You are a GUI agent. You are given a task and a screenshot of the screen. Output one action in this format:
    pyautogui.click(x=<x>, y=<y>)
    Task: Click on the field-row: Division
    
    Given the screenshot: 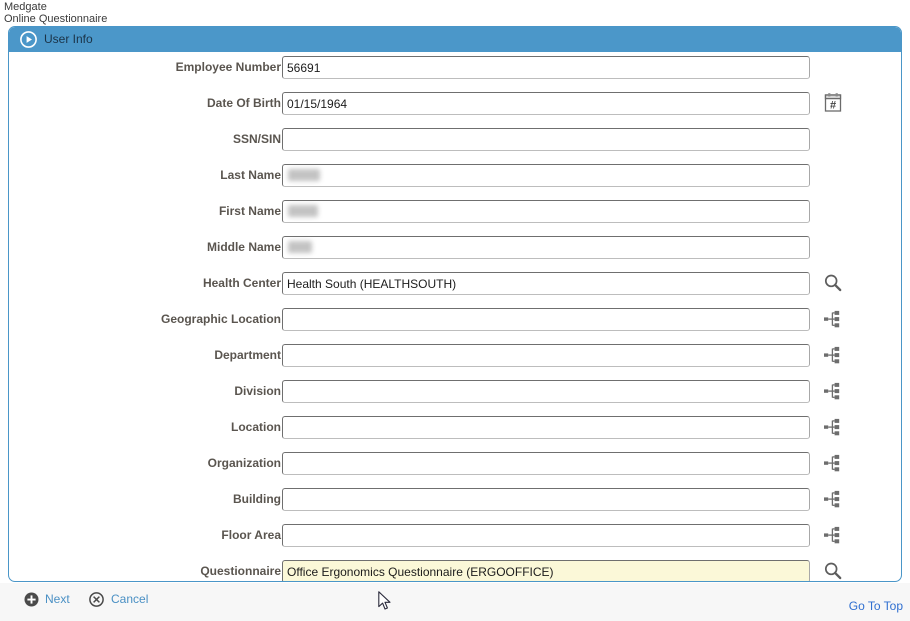 What is the action you would take?
    pyautogui.click(x=455, y=394)
    